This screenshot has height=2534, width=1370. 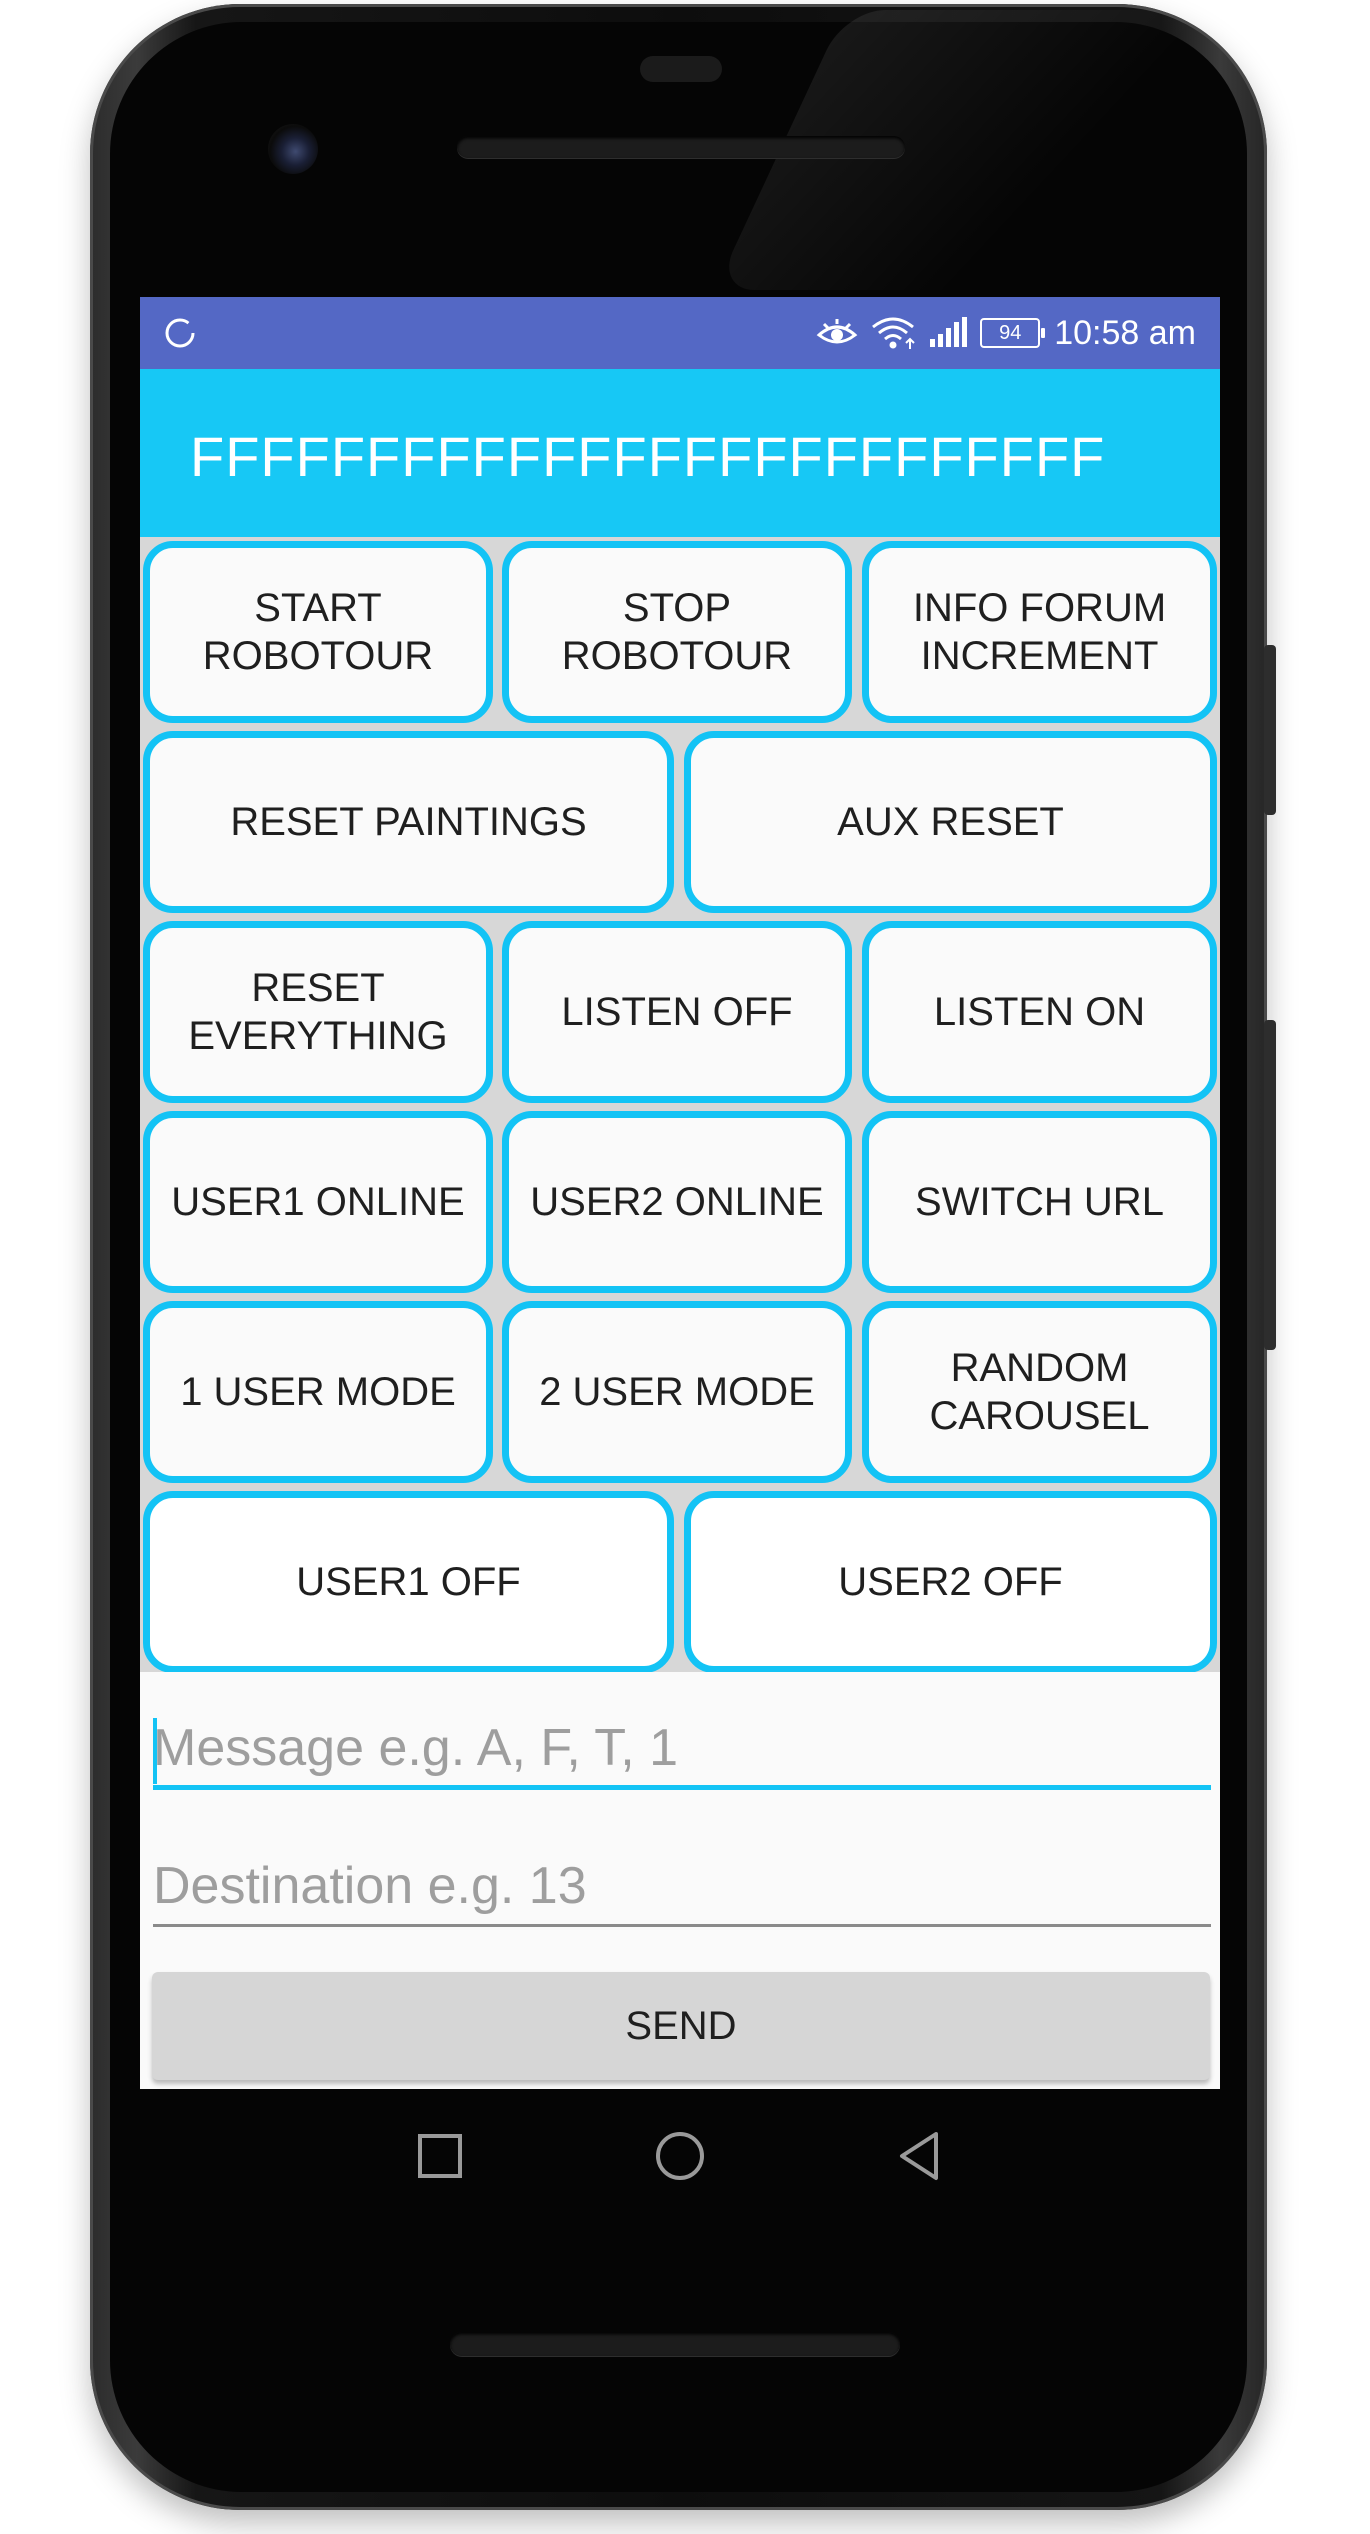 I want to click on text-cursor, so click(x=155, y=1751).